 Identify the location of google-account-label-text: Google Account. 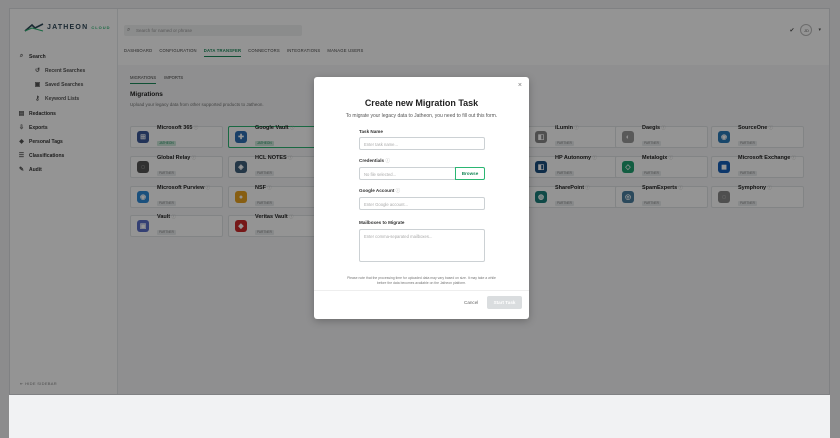
(377, 190).